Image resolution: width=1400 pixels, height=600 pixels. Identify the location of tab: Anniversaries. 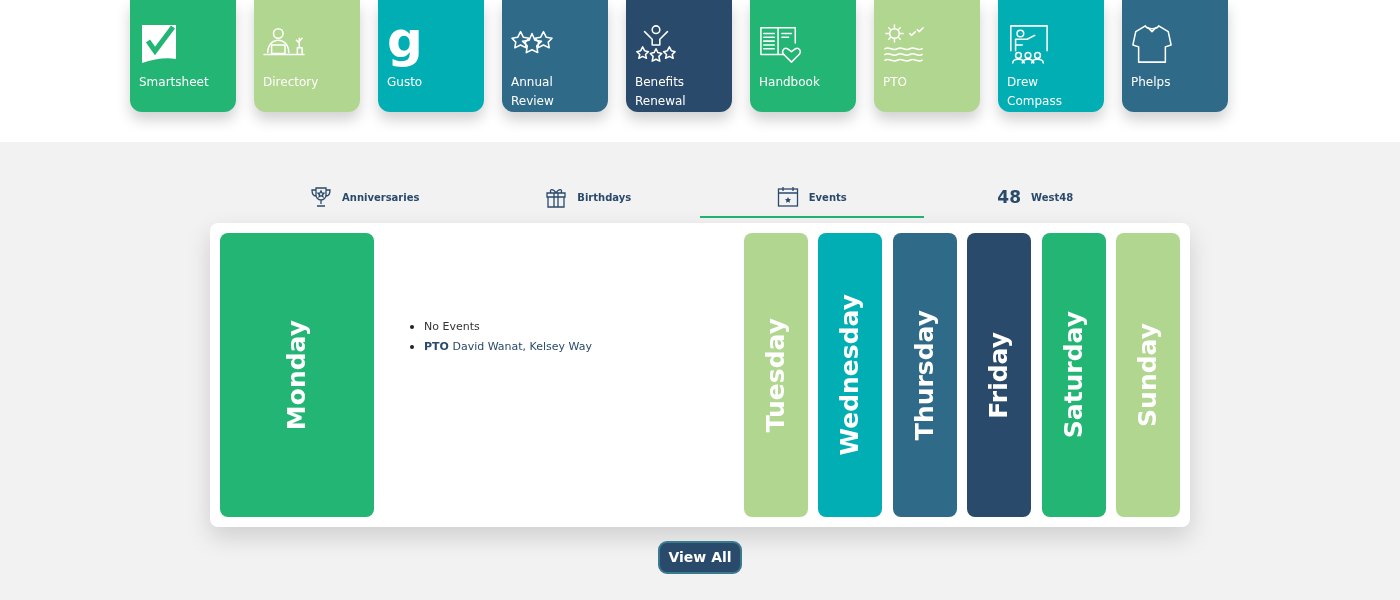
(365, 200).